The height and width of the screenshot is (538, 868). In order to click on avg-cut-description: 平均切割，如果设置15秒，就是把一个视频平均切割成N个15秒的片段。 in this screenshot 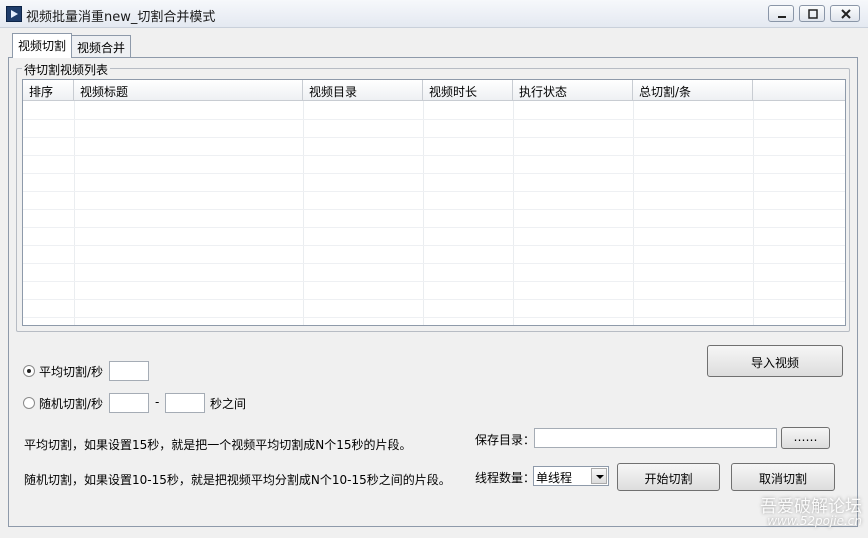, I will do `click(218, 445)`.